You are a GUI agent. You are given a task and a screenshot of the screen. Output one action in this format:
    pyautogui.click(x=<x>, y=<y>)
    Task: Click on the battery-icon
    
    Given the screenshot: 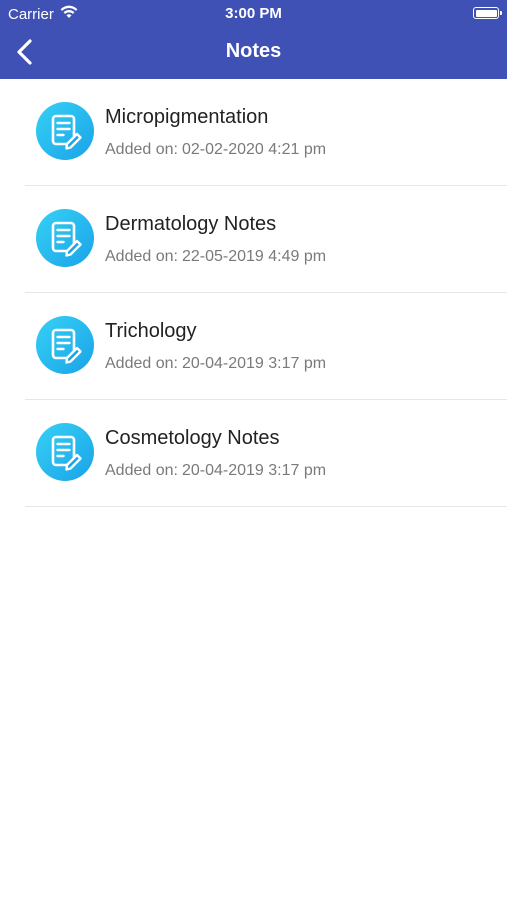 What is the action you would take?
    pyautogui.click(x=487, y=13)
    